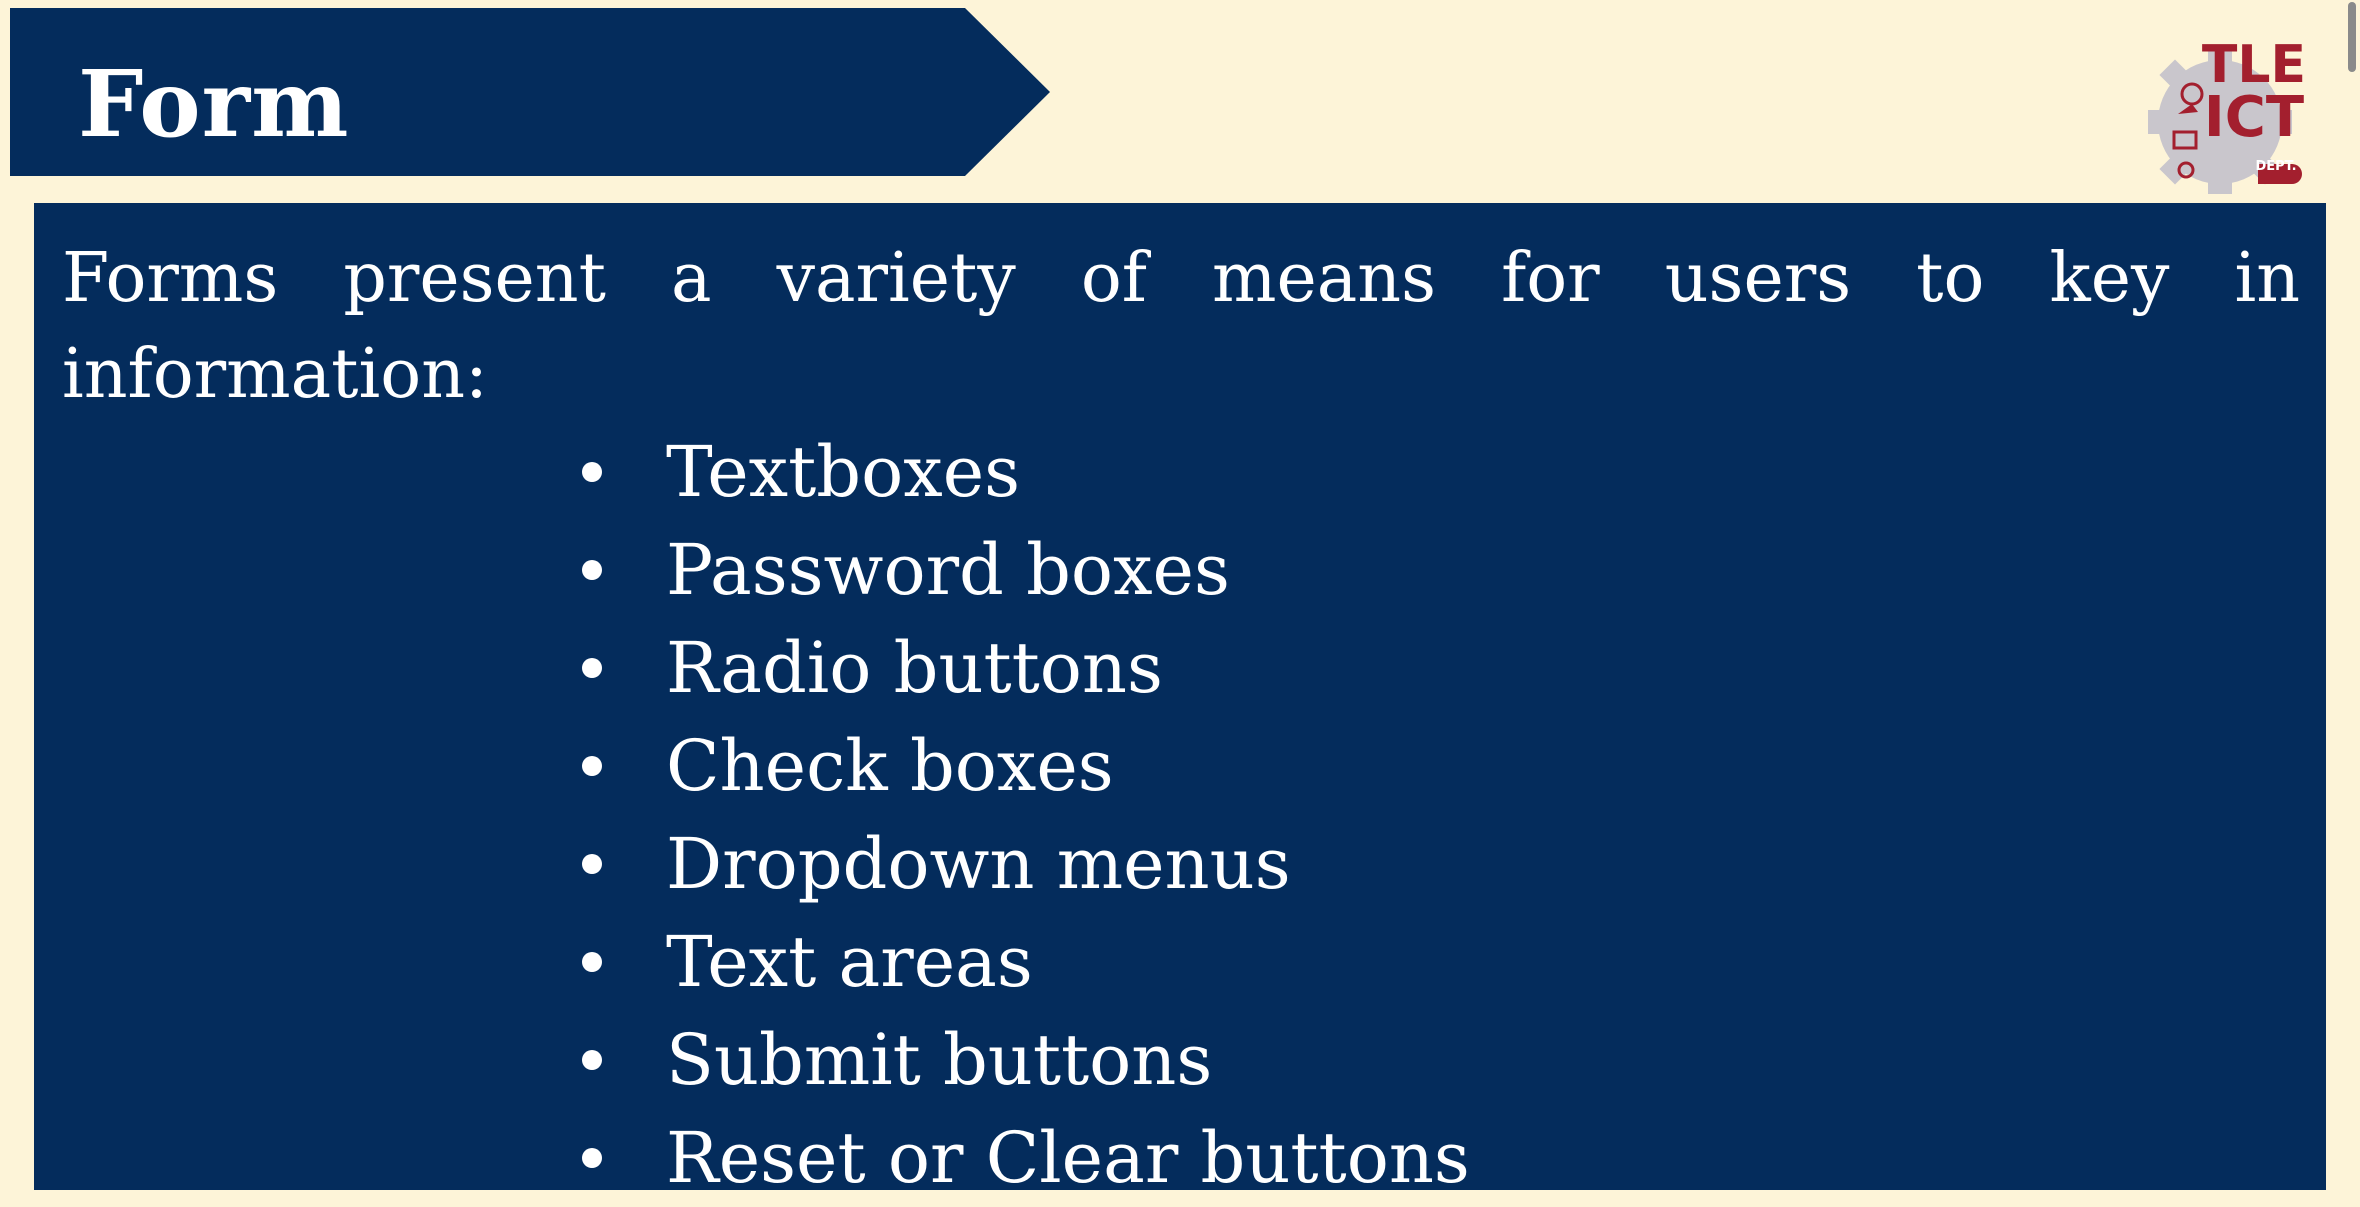 Image resolution: width=2360 pixels, height=1207 pixels. Describe the element at coordinates (914, 668) in the screenshot. I see `list-item-text: Radio buttons` at that location.